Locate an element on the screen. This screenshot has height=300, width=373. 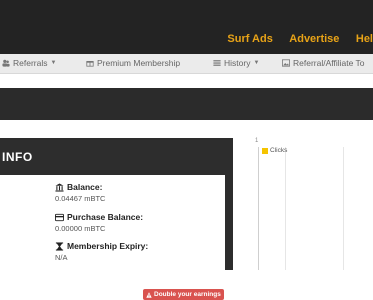
referrals-label: Referrals is located at coordinates (30, 63).